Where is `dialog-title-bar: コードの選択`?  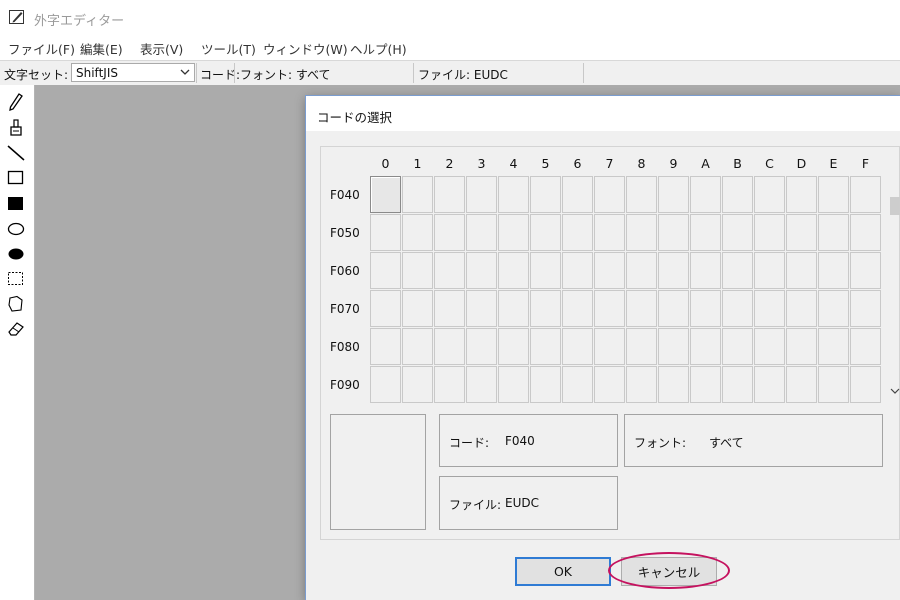
dialog-title-bar: コードの選択 is located at coordinates (603, 113).